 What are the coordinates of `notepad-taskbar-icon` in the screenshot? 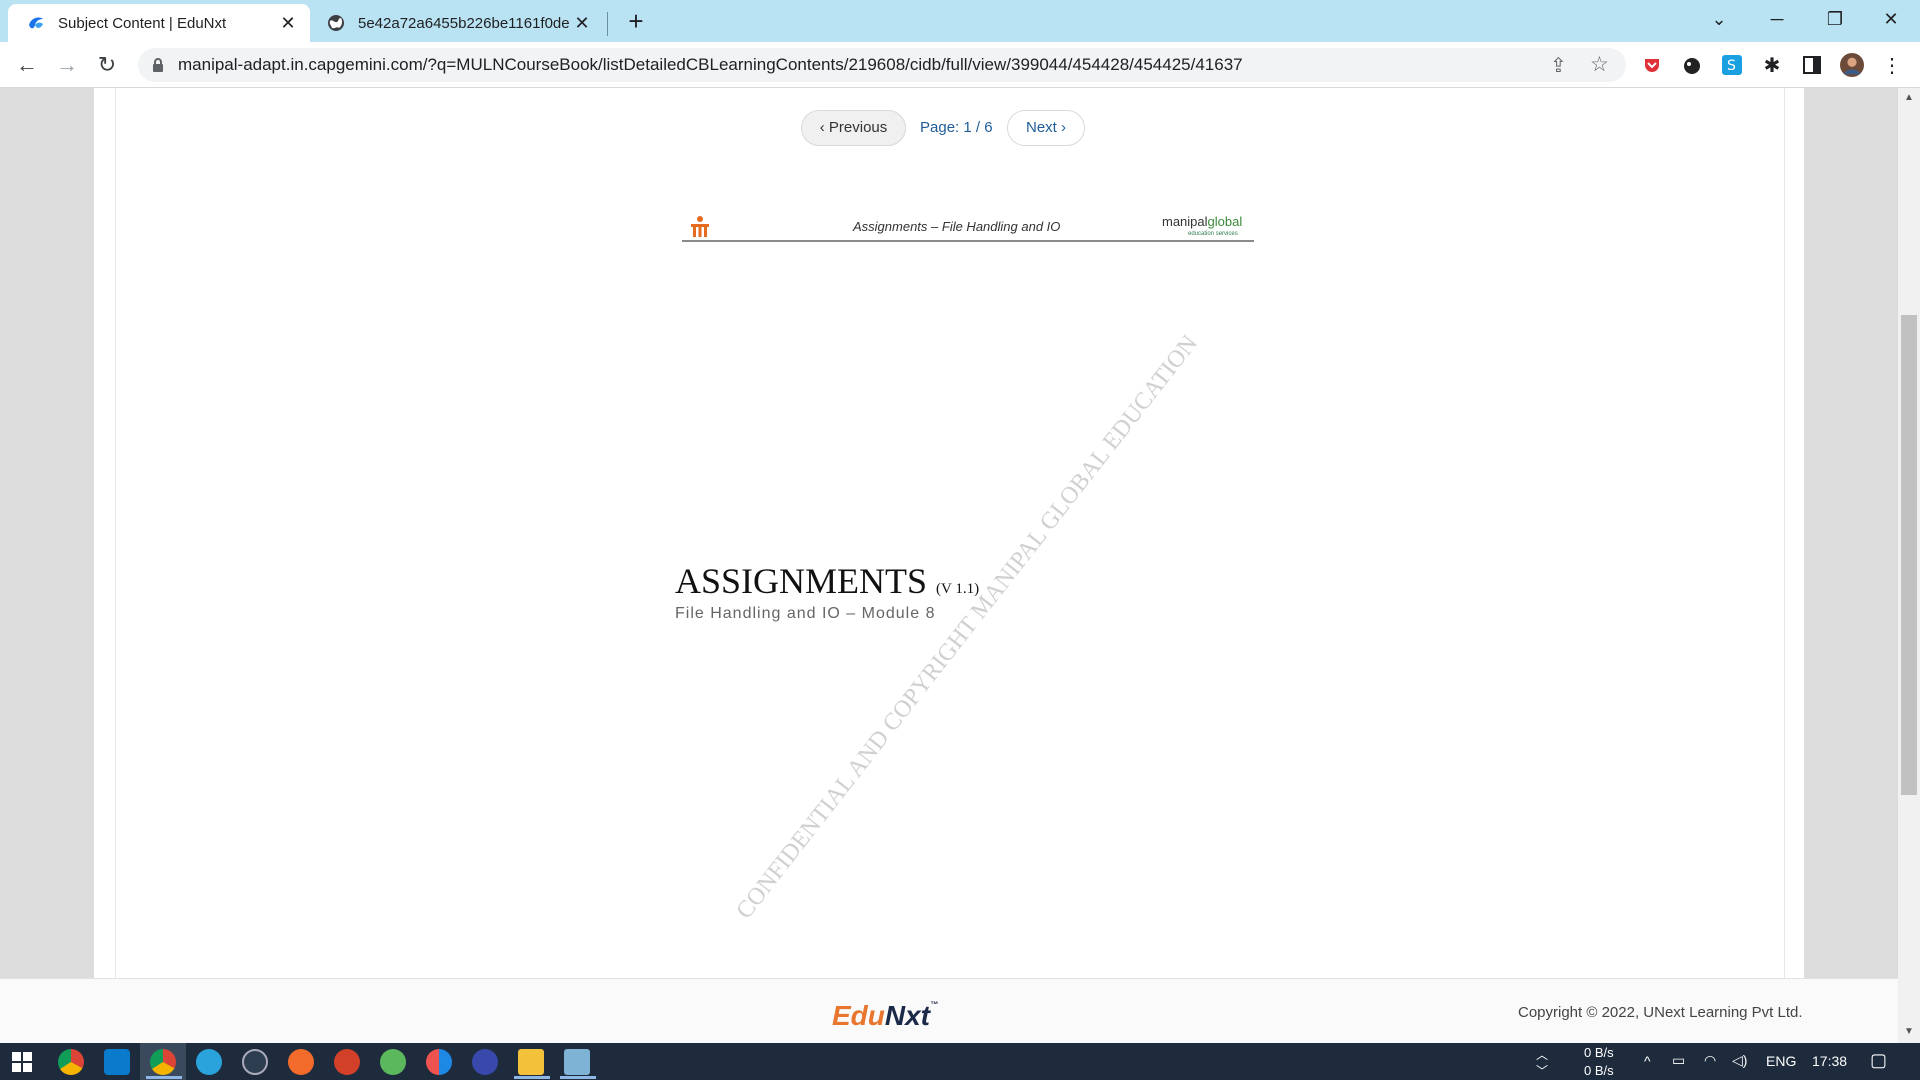 It's located at (577, 1062).